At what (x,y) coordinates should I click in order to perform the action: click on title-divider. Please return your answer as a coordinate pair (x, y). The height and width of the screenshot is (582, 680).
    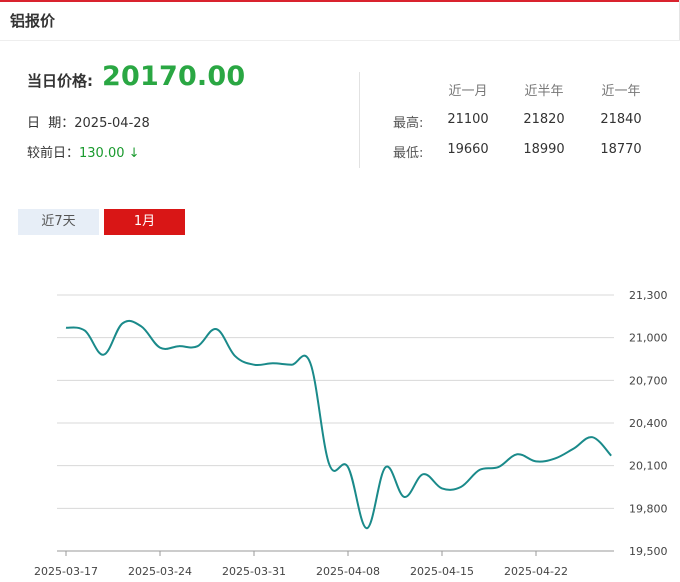
    Looking at the image, I should click on (340, 40).